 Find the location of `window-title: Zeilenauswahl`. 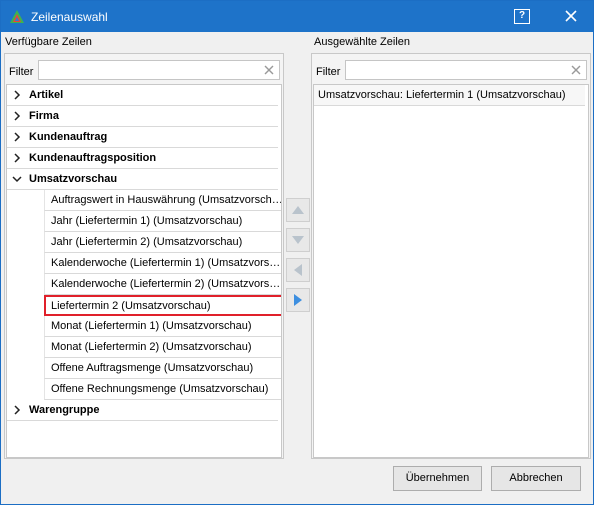

window-title: Zeilenauswahl is located at coordinates (69, 17).